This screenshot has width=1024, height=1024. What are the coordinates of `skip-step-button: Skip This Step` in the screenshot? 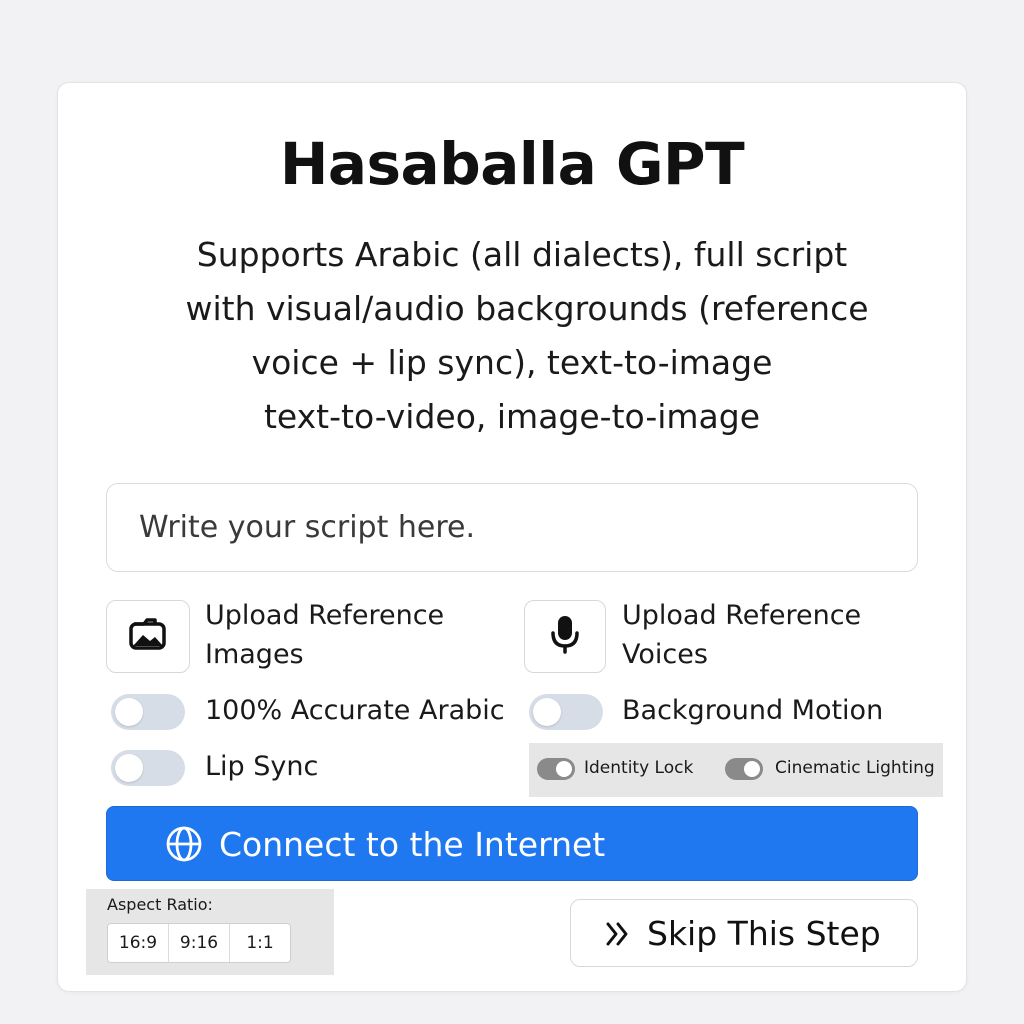 It's located at (744, 933).